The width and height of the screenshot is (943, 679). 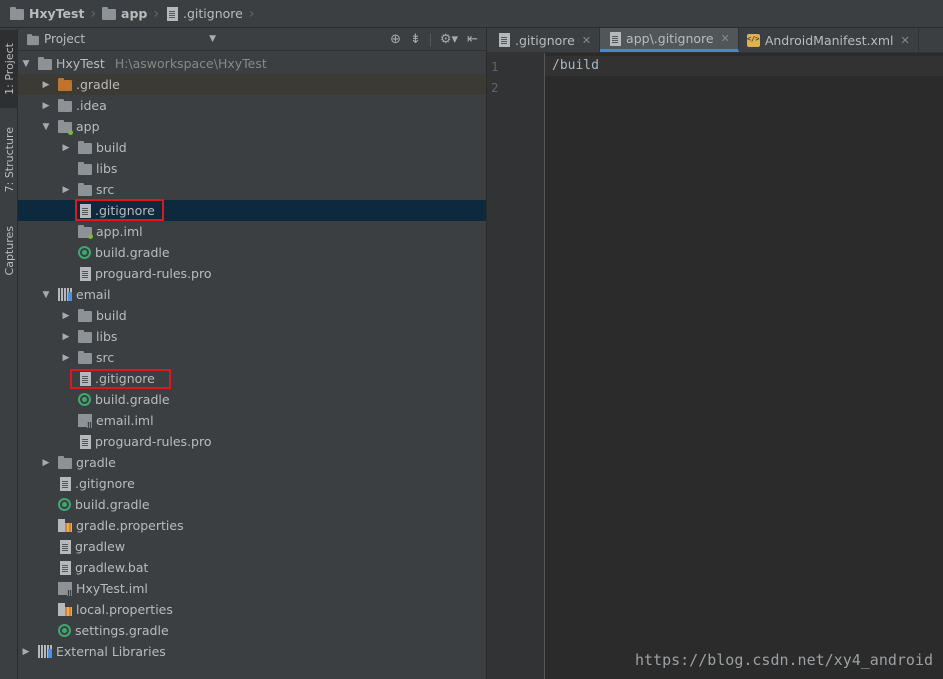 I want to click on tree-node: ▼ email, so click(x=252, y=294).